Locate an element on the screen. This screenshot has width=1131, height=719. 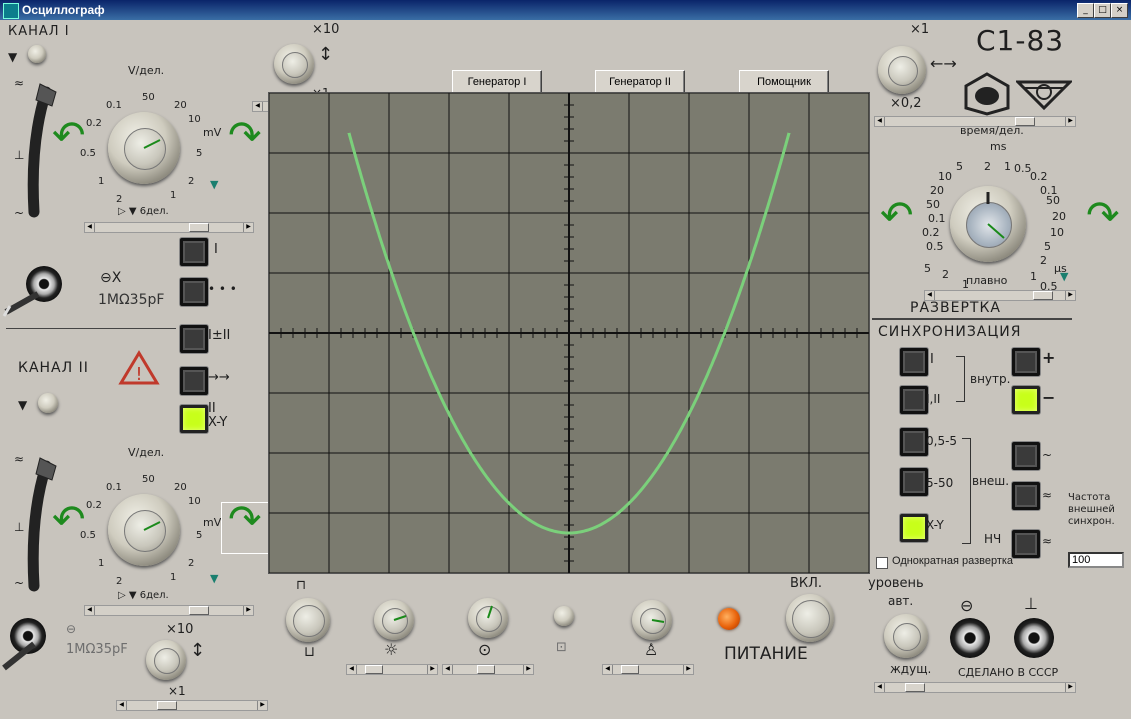
channel2-rotate-right-icon: ↷ is located at coordinates (245, 520).